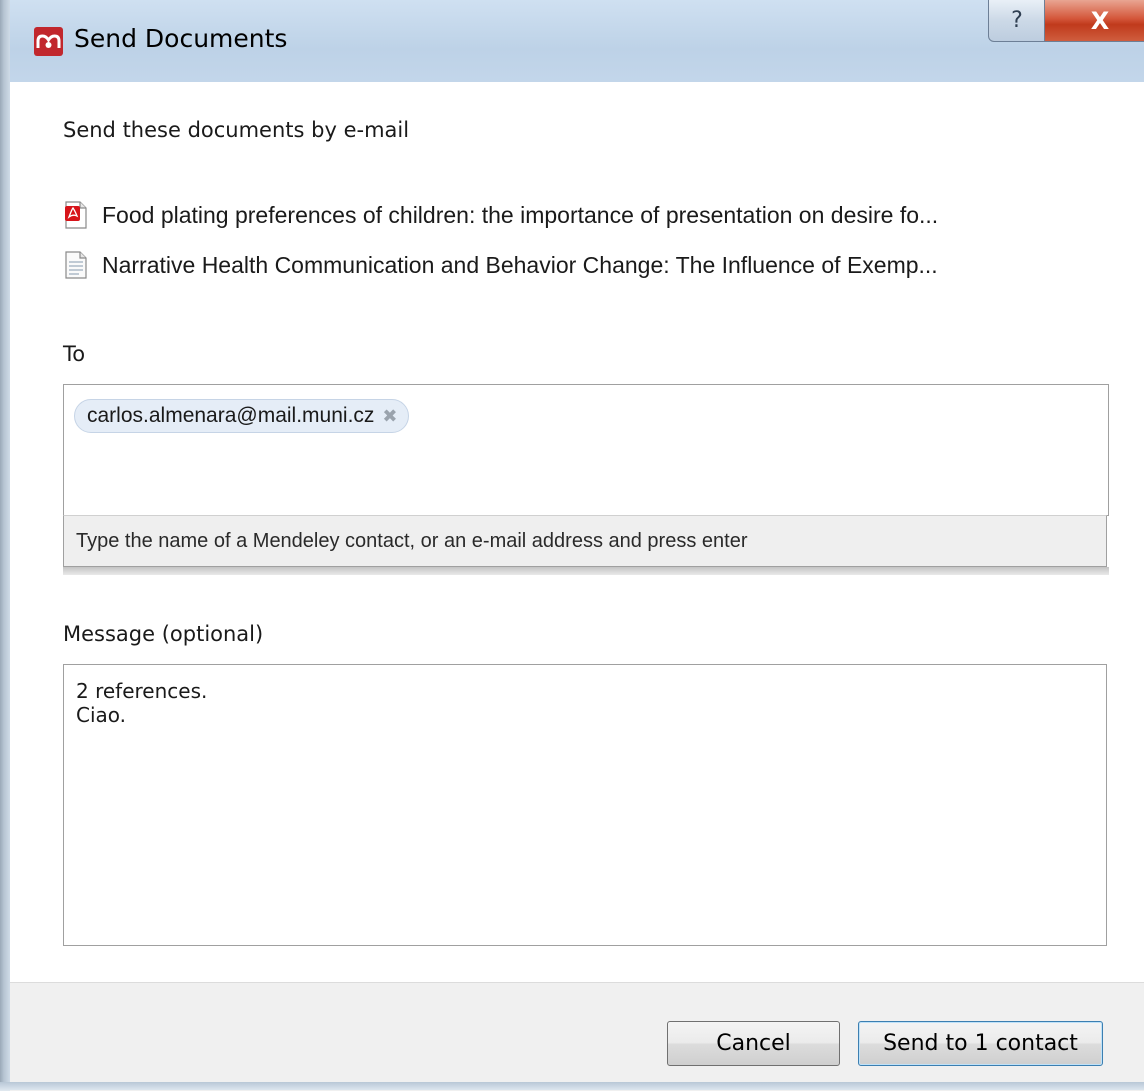  I want to click on help-icon: ?, so click(1017, 20).